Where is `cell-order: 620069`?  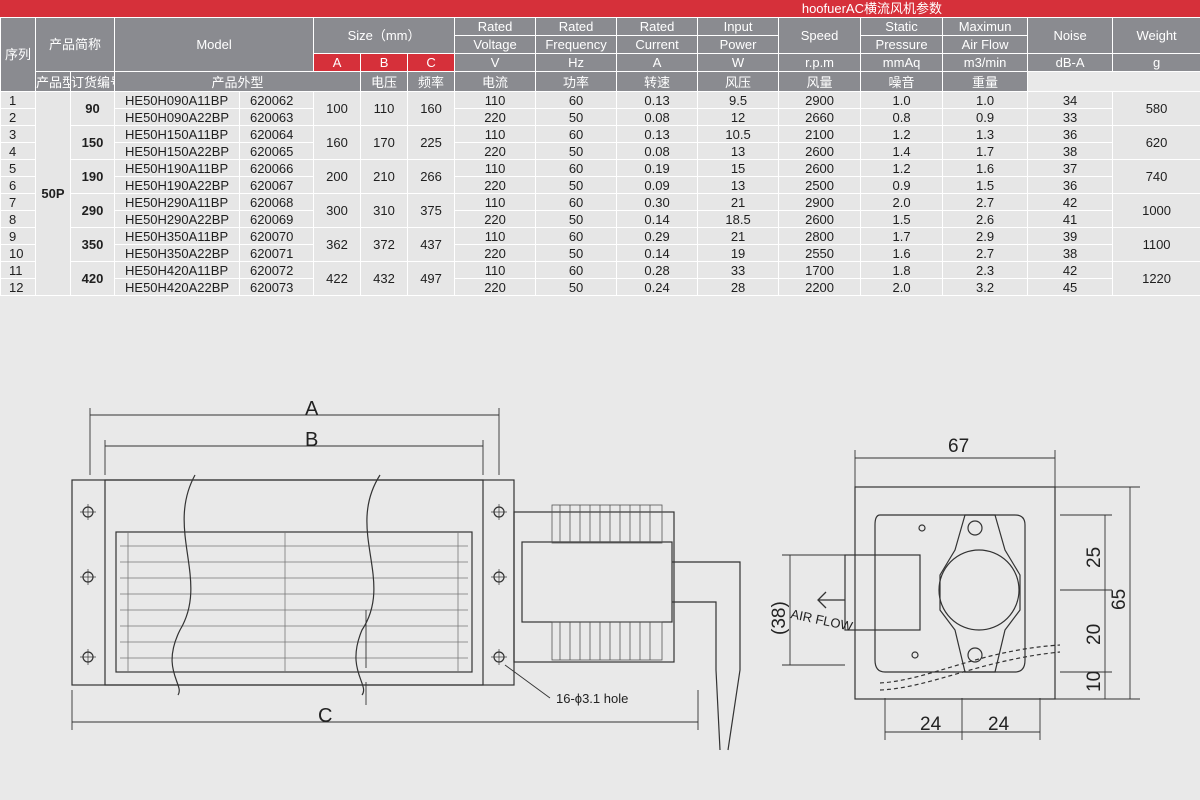
cell-order: 620069 is located at coordinates (277, 219).